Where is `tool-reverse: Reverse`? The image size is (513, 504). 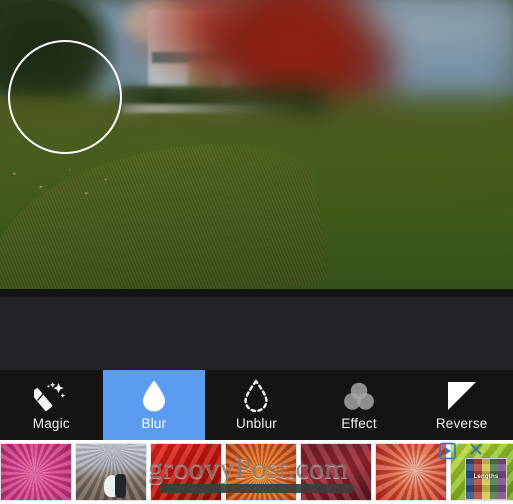 tool-reverse: Reverse is located at coordinates (461, 405).